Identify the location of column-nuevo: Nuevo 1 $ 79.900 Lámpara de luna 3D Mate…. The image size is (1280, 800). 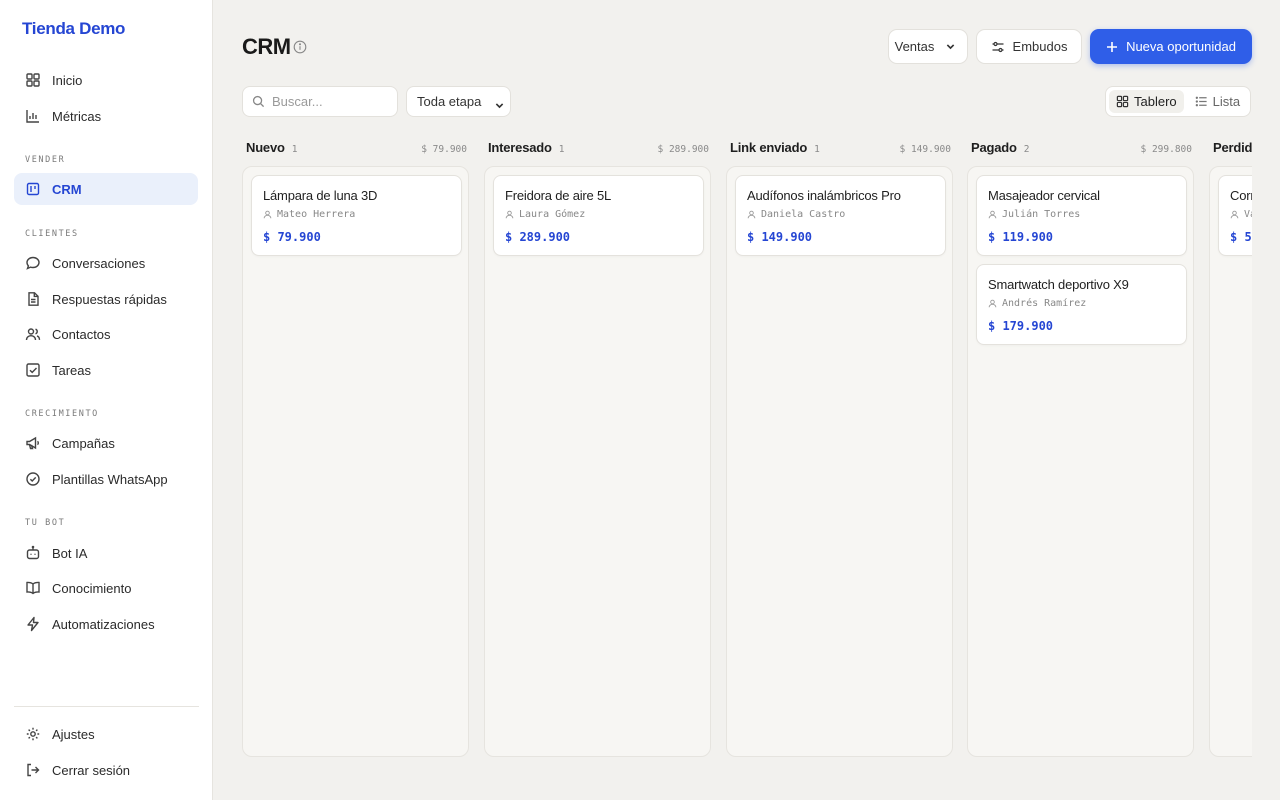
(355, 445).